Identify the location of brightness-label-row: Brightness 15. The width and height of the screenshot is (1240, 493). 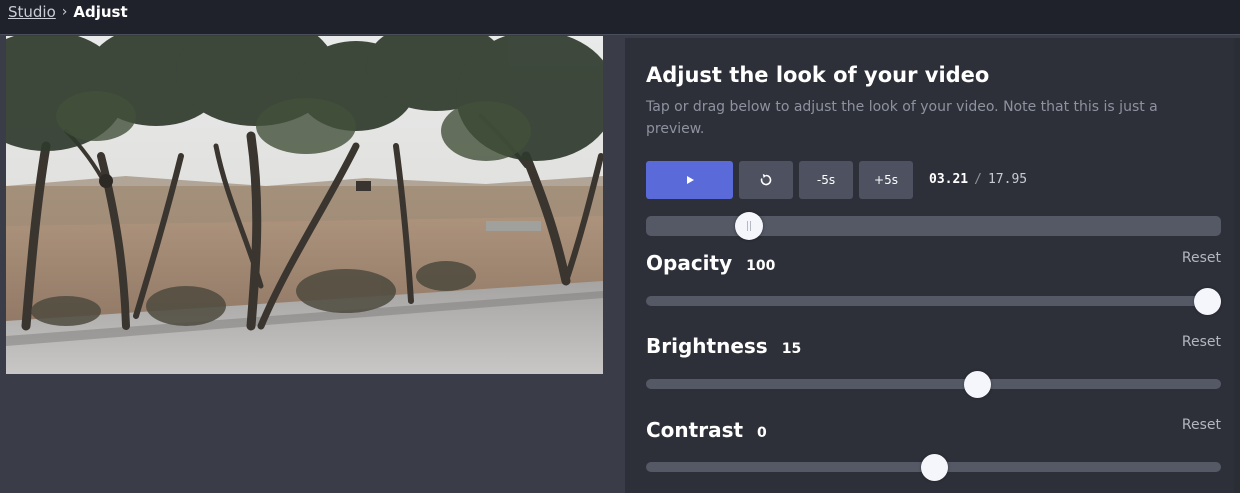
(723, 346).